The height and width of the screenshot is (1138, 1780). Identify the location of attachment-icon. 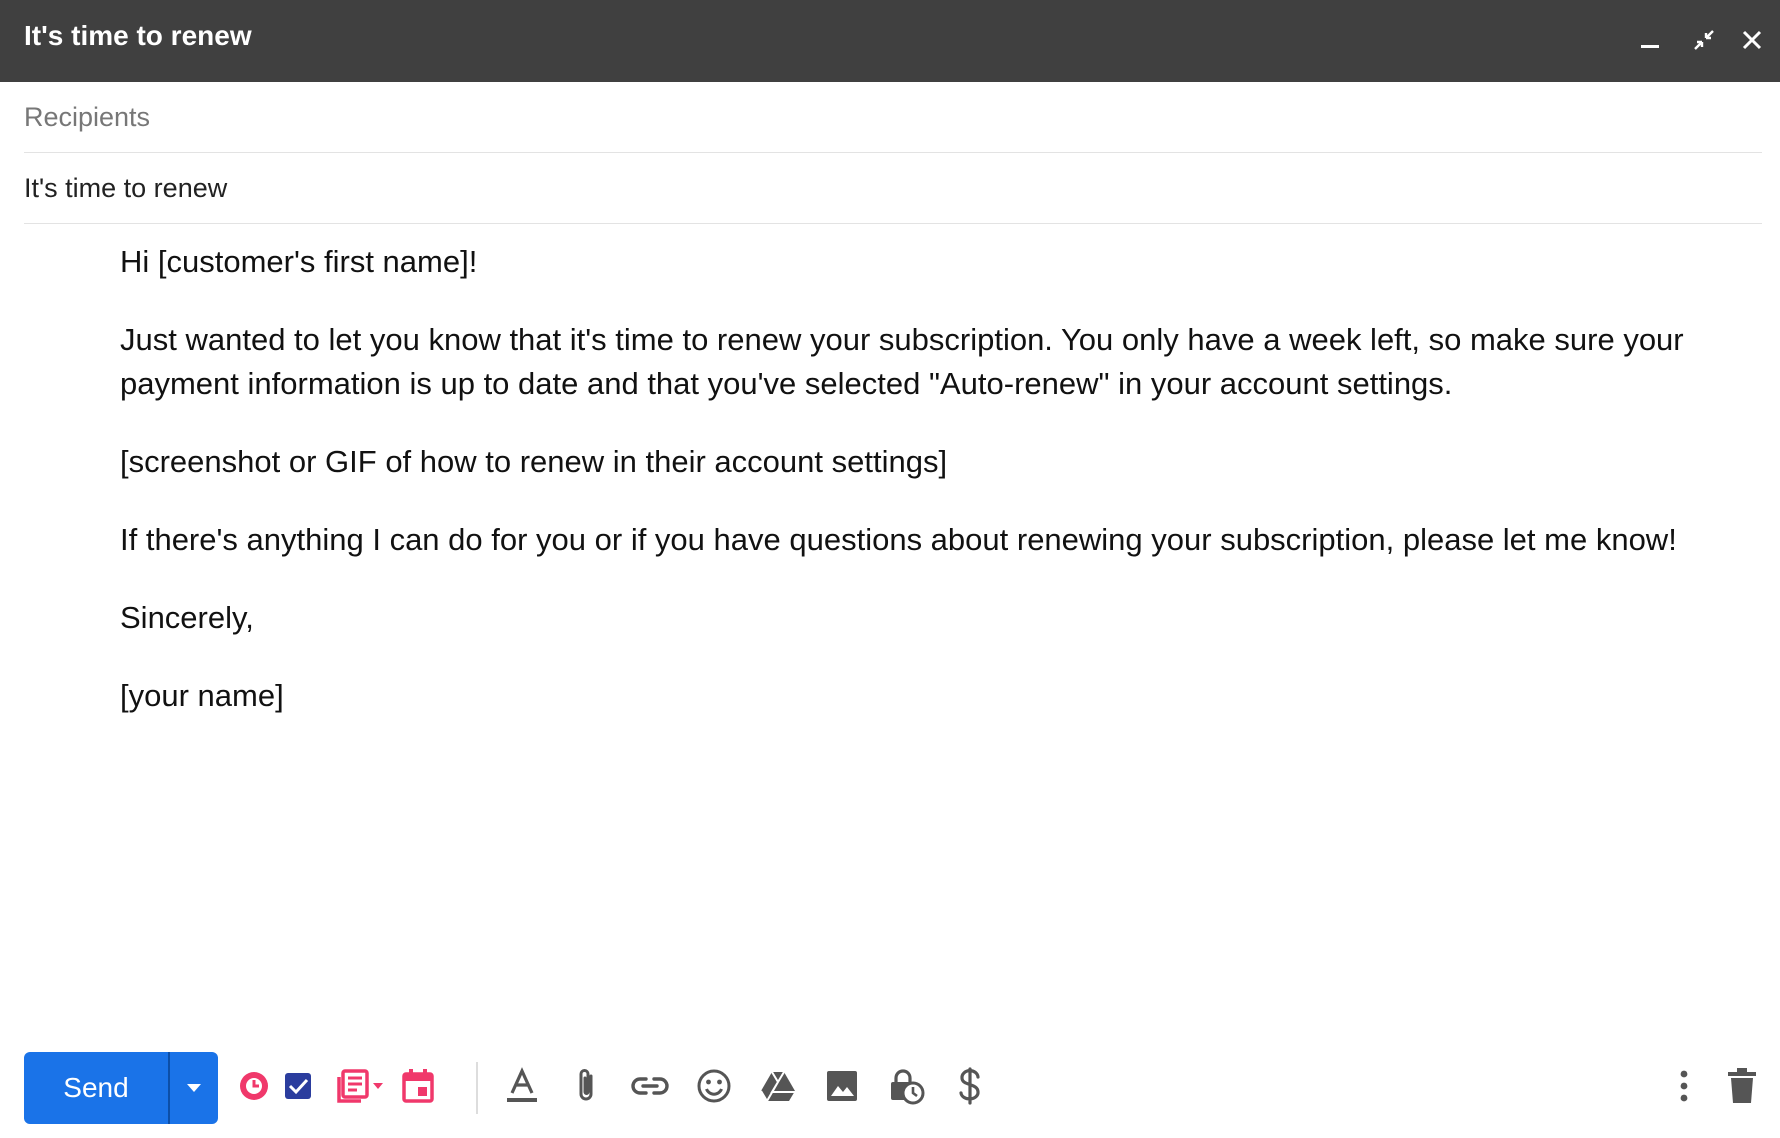
(586, 1085).